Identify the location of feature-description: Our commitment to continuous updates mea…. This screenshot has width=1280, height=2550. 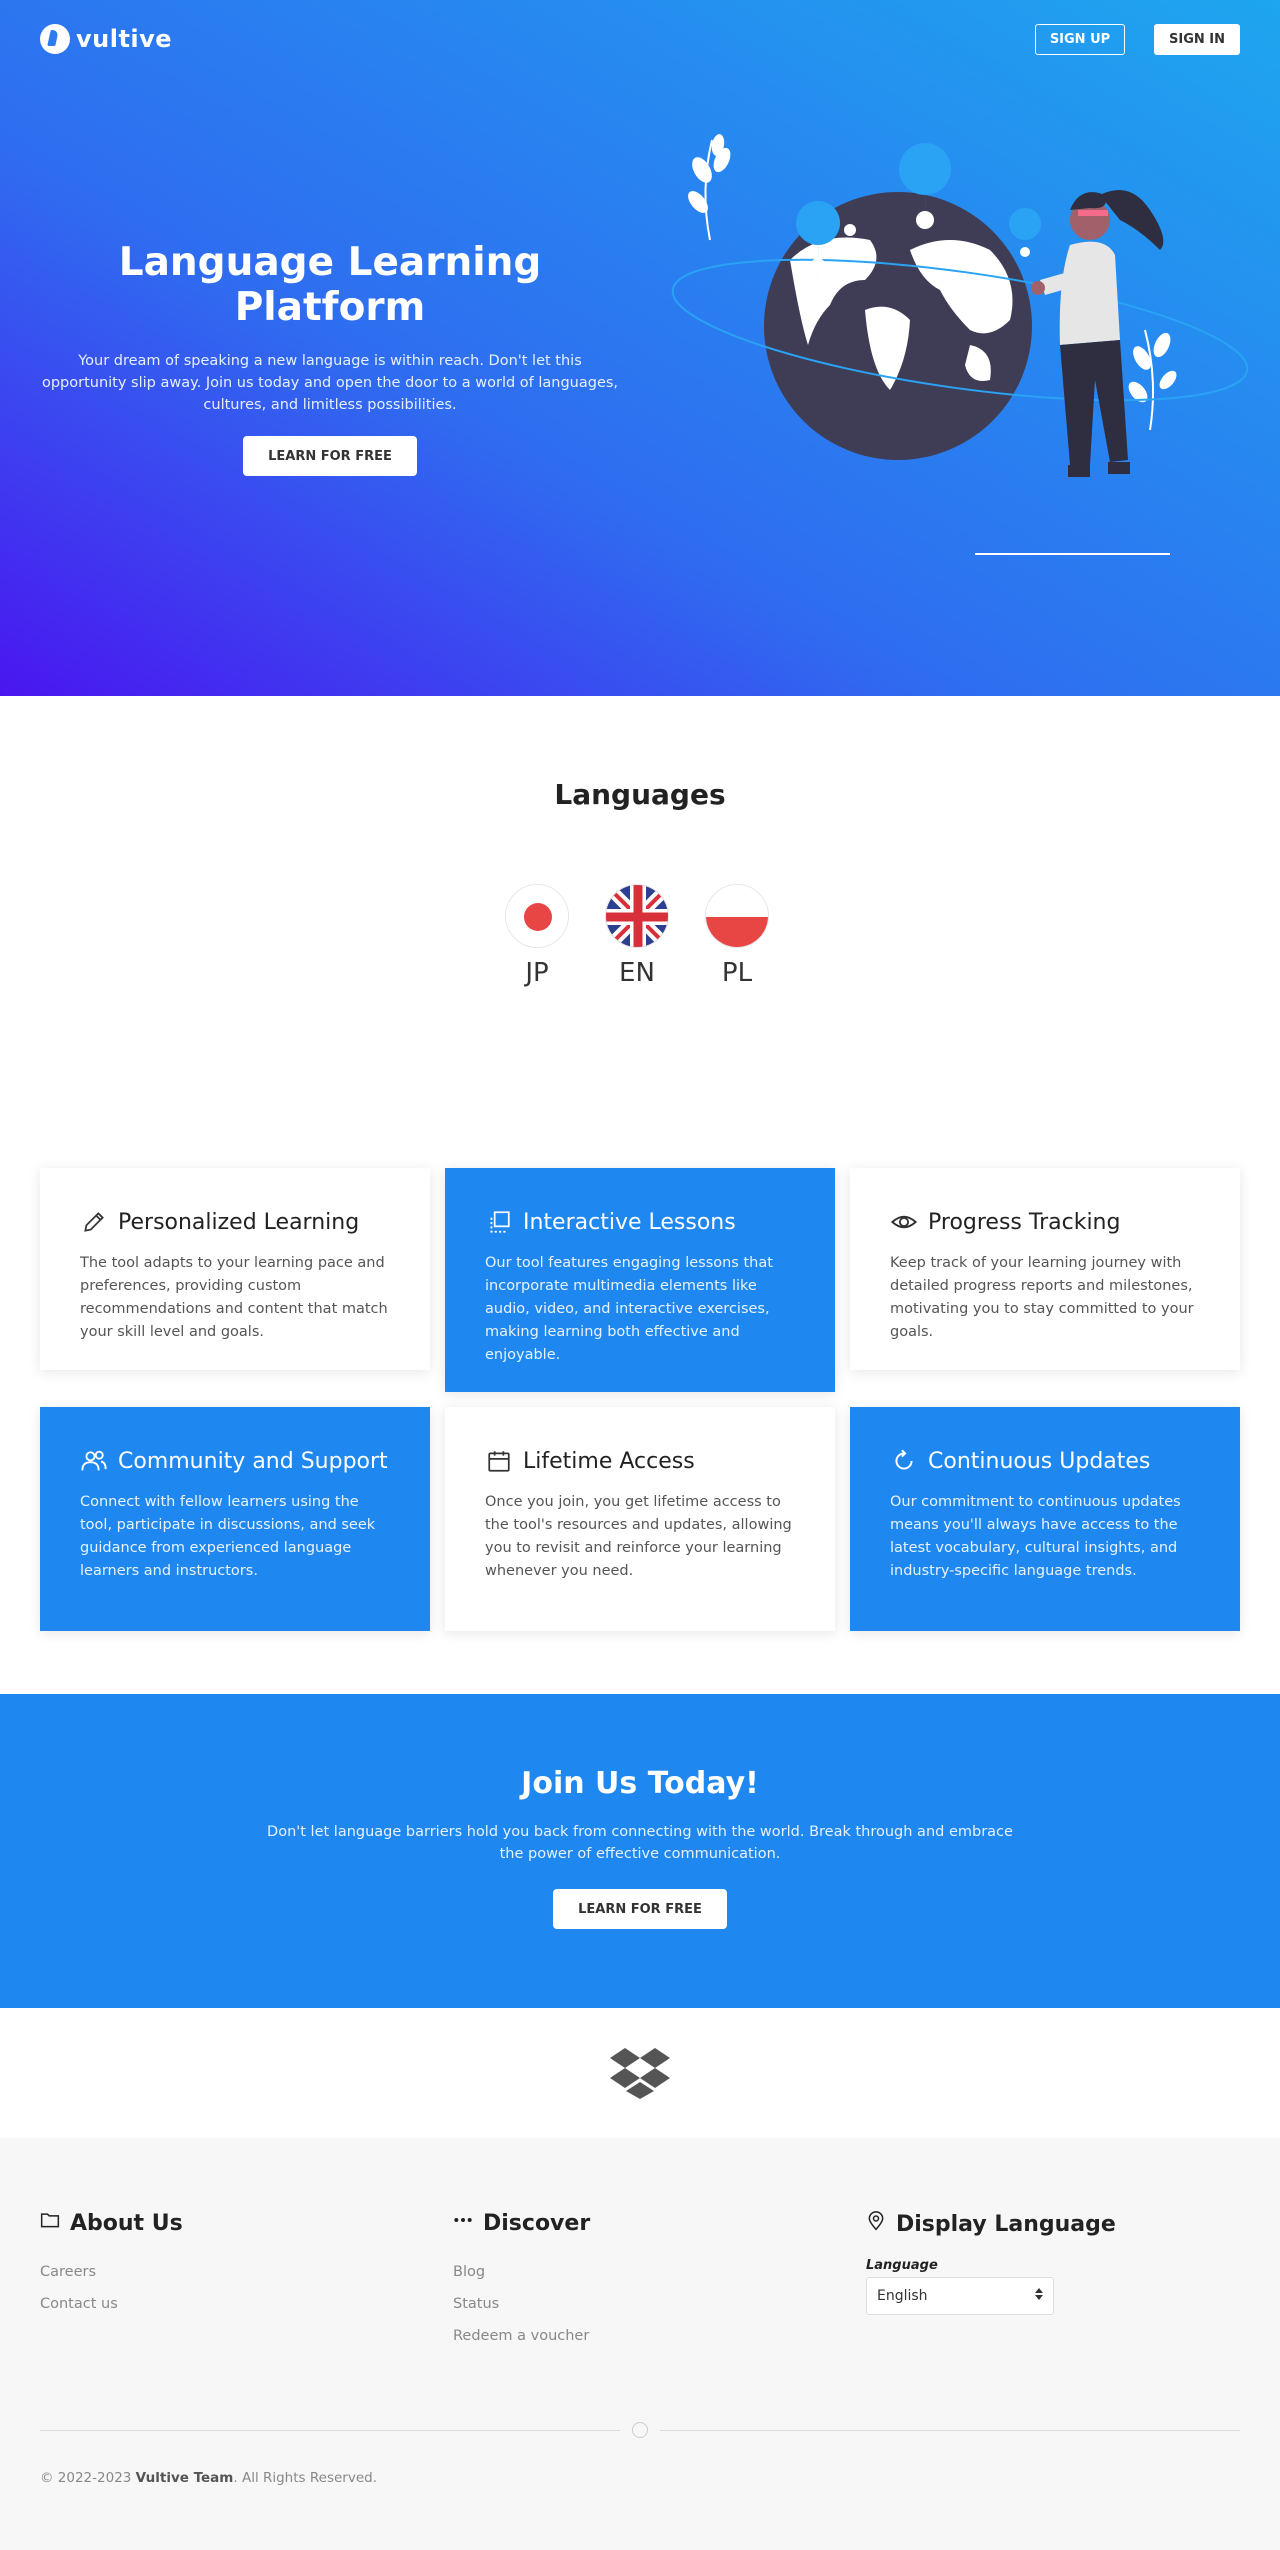
(1035, 1536).